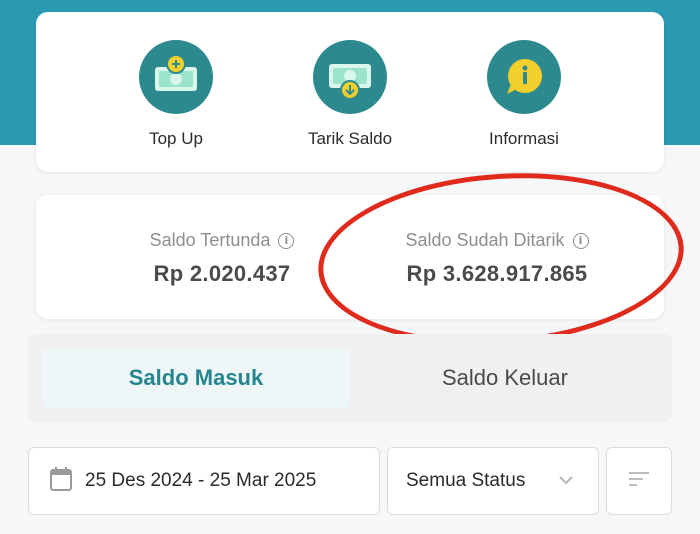  I want to click on top-up-label: Top Up, so click(176, 138).